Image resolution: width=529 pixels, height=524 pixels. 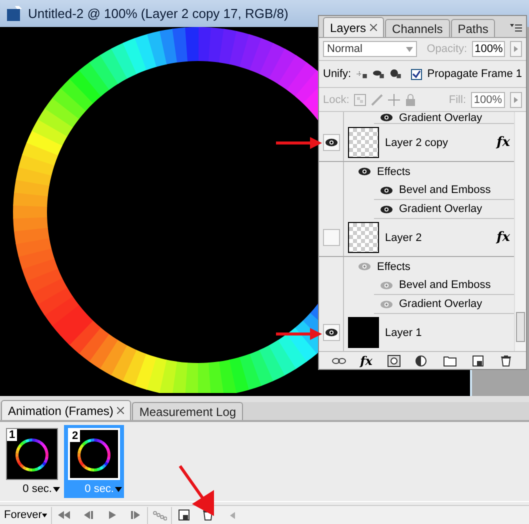 What do you see at coordinates (417, 28) in the screenshot?
I see `panel-tab: Channels` at bounding box center [417, 28].